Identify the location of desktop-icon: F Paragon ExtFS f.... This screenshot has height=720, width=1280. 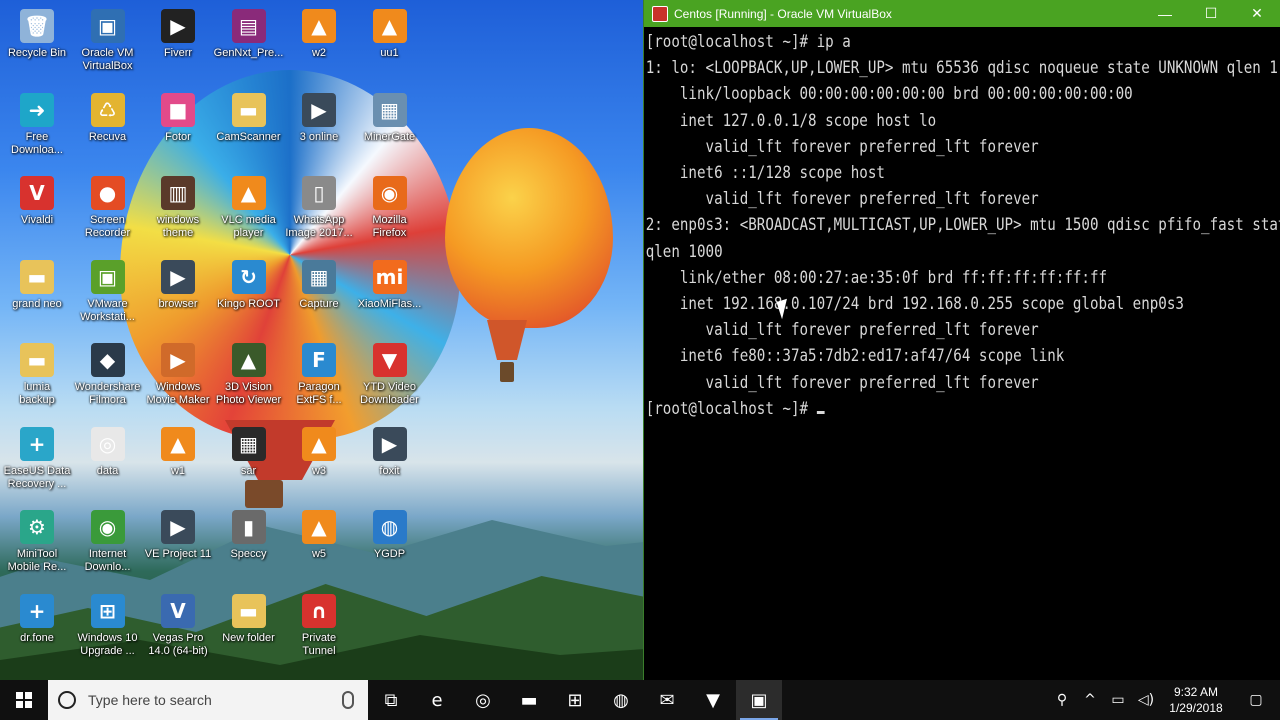
(319, 376).